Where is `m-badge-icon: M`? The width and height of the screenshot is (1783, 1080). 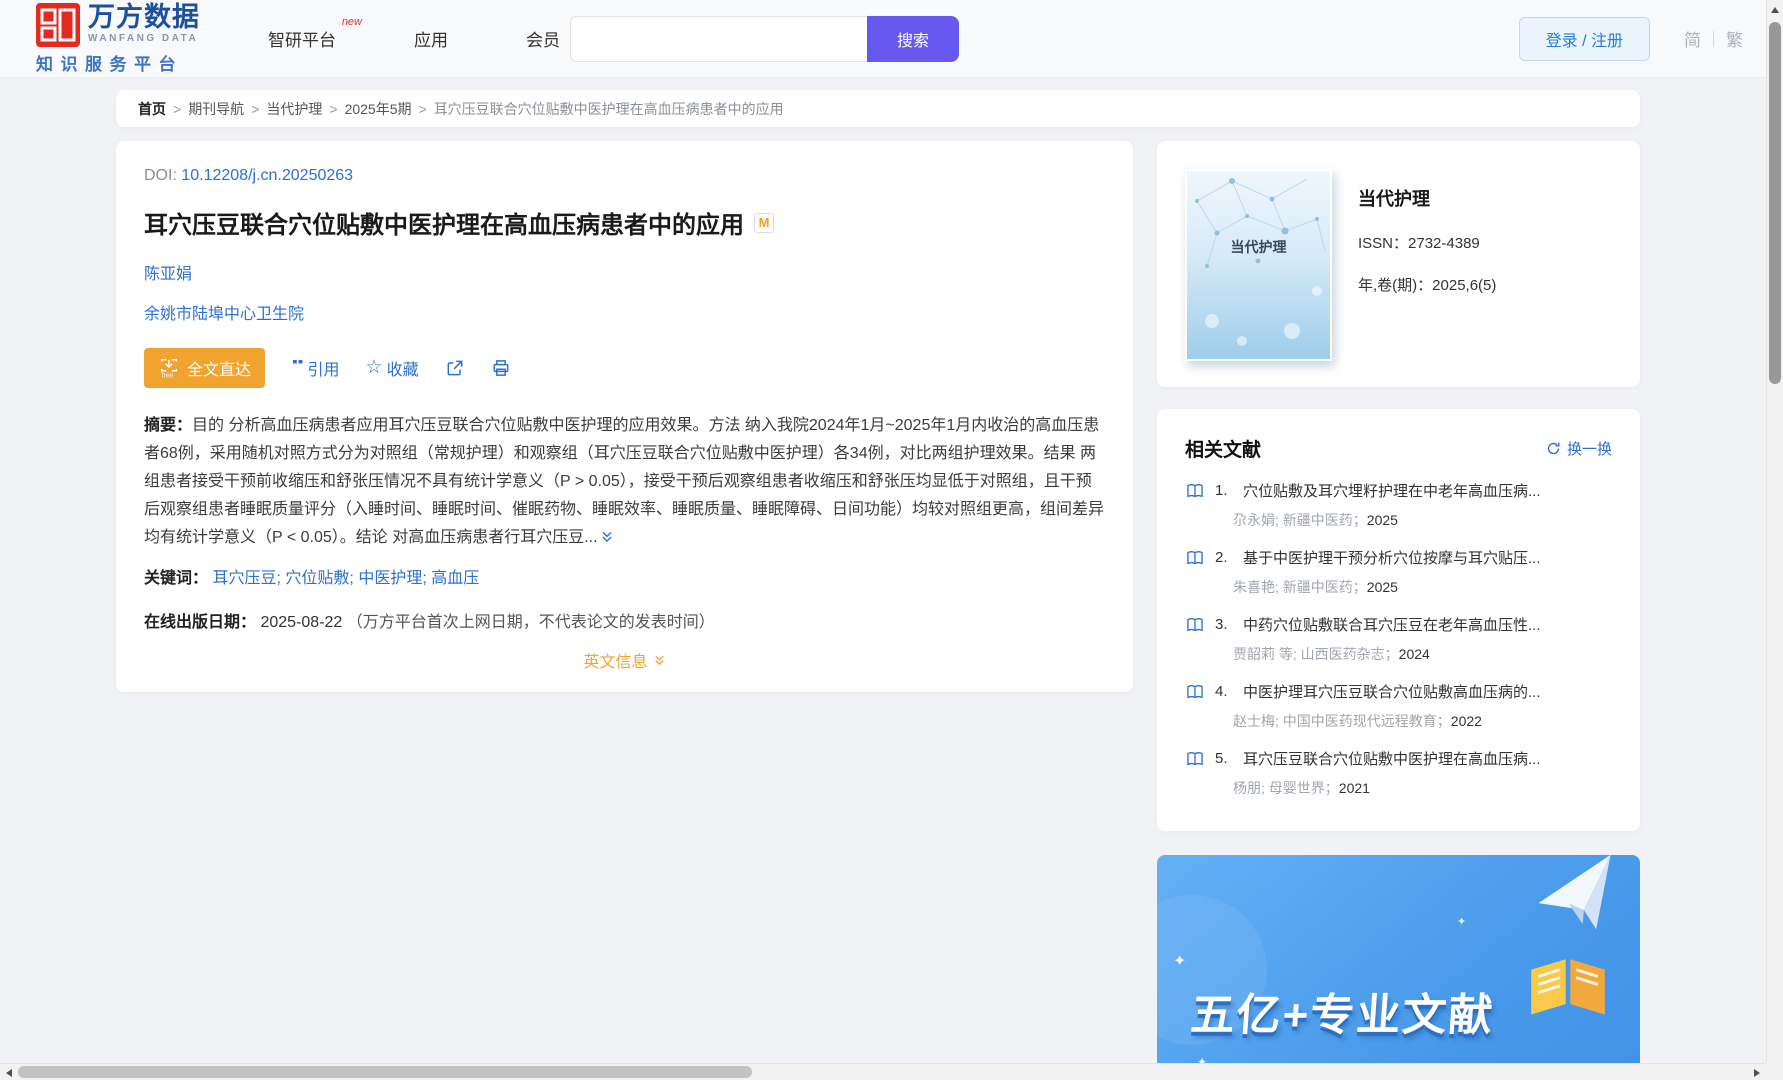 m-badge-icon: M is located at coordinates (764, 222).